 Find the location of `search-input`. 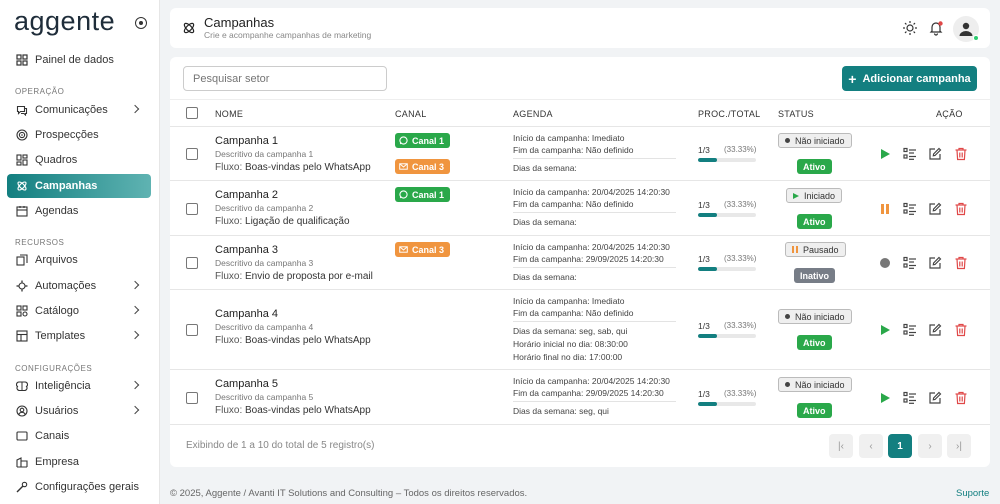

search-input is located at coordinates (285, 78).